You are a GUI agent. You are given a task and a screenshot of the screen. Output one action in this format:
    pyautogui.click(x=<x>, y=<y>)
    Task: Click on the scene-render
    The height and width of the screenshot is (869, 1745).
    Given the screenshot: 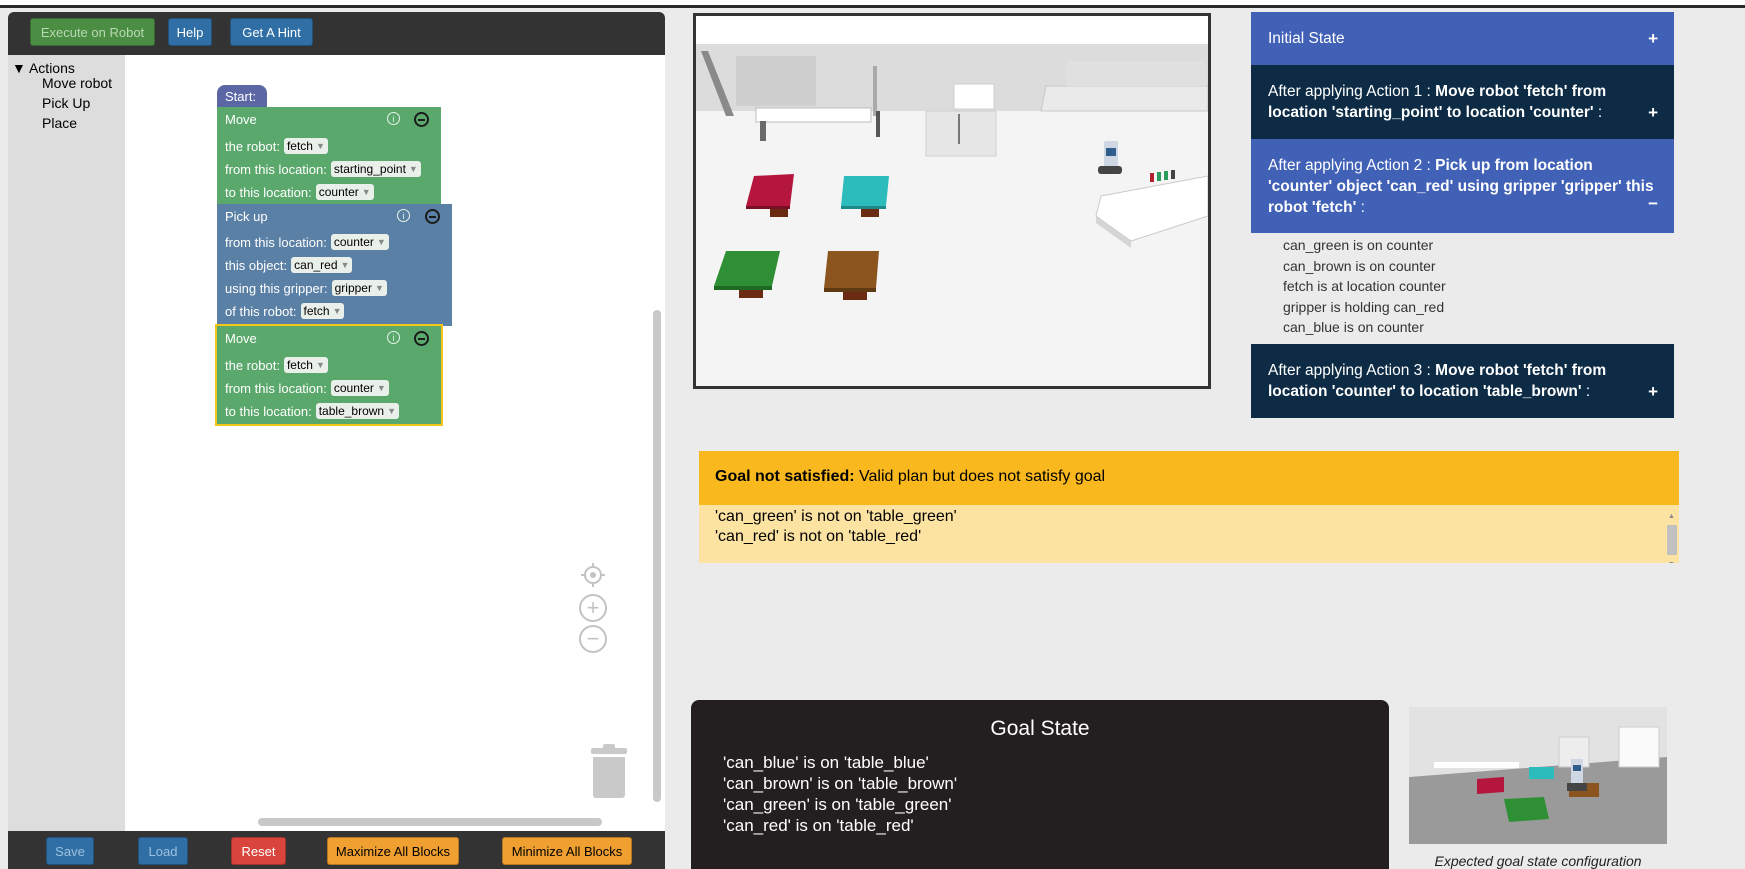 What is the action you would take?
    pyautogui.click(x=952, y=201)
    